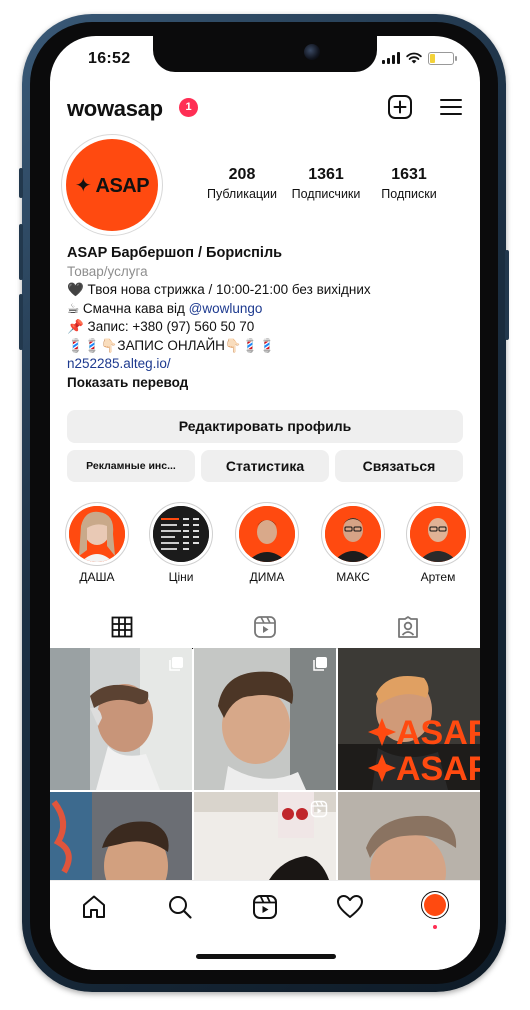 The width and height of the screenshot is (530, 1010). What do you see at coordinates (507, 295) in the screenshot?
I see `side-button-power` at bounding box center [507, 295].